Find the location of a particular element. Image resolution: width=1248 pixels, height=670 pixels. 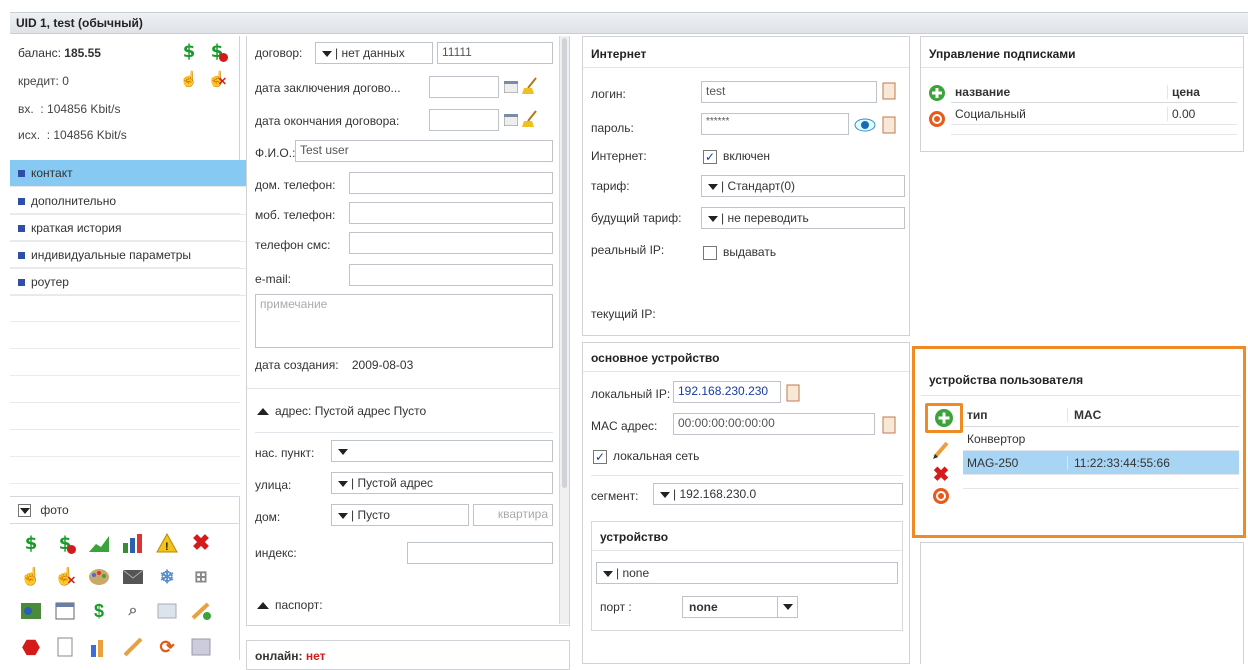

passport-toggle: паспорт: is located at coordinates (290, 605).